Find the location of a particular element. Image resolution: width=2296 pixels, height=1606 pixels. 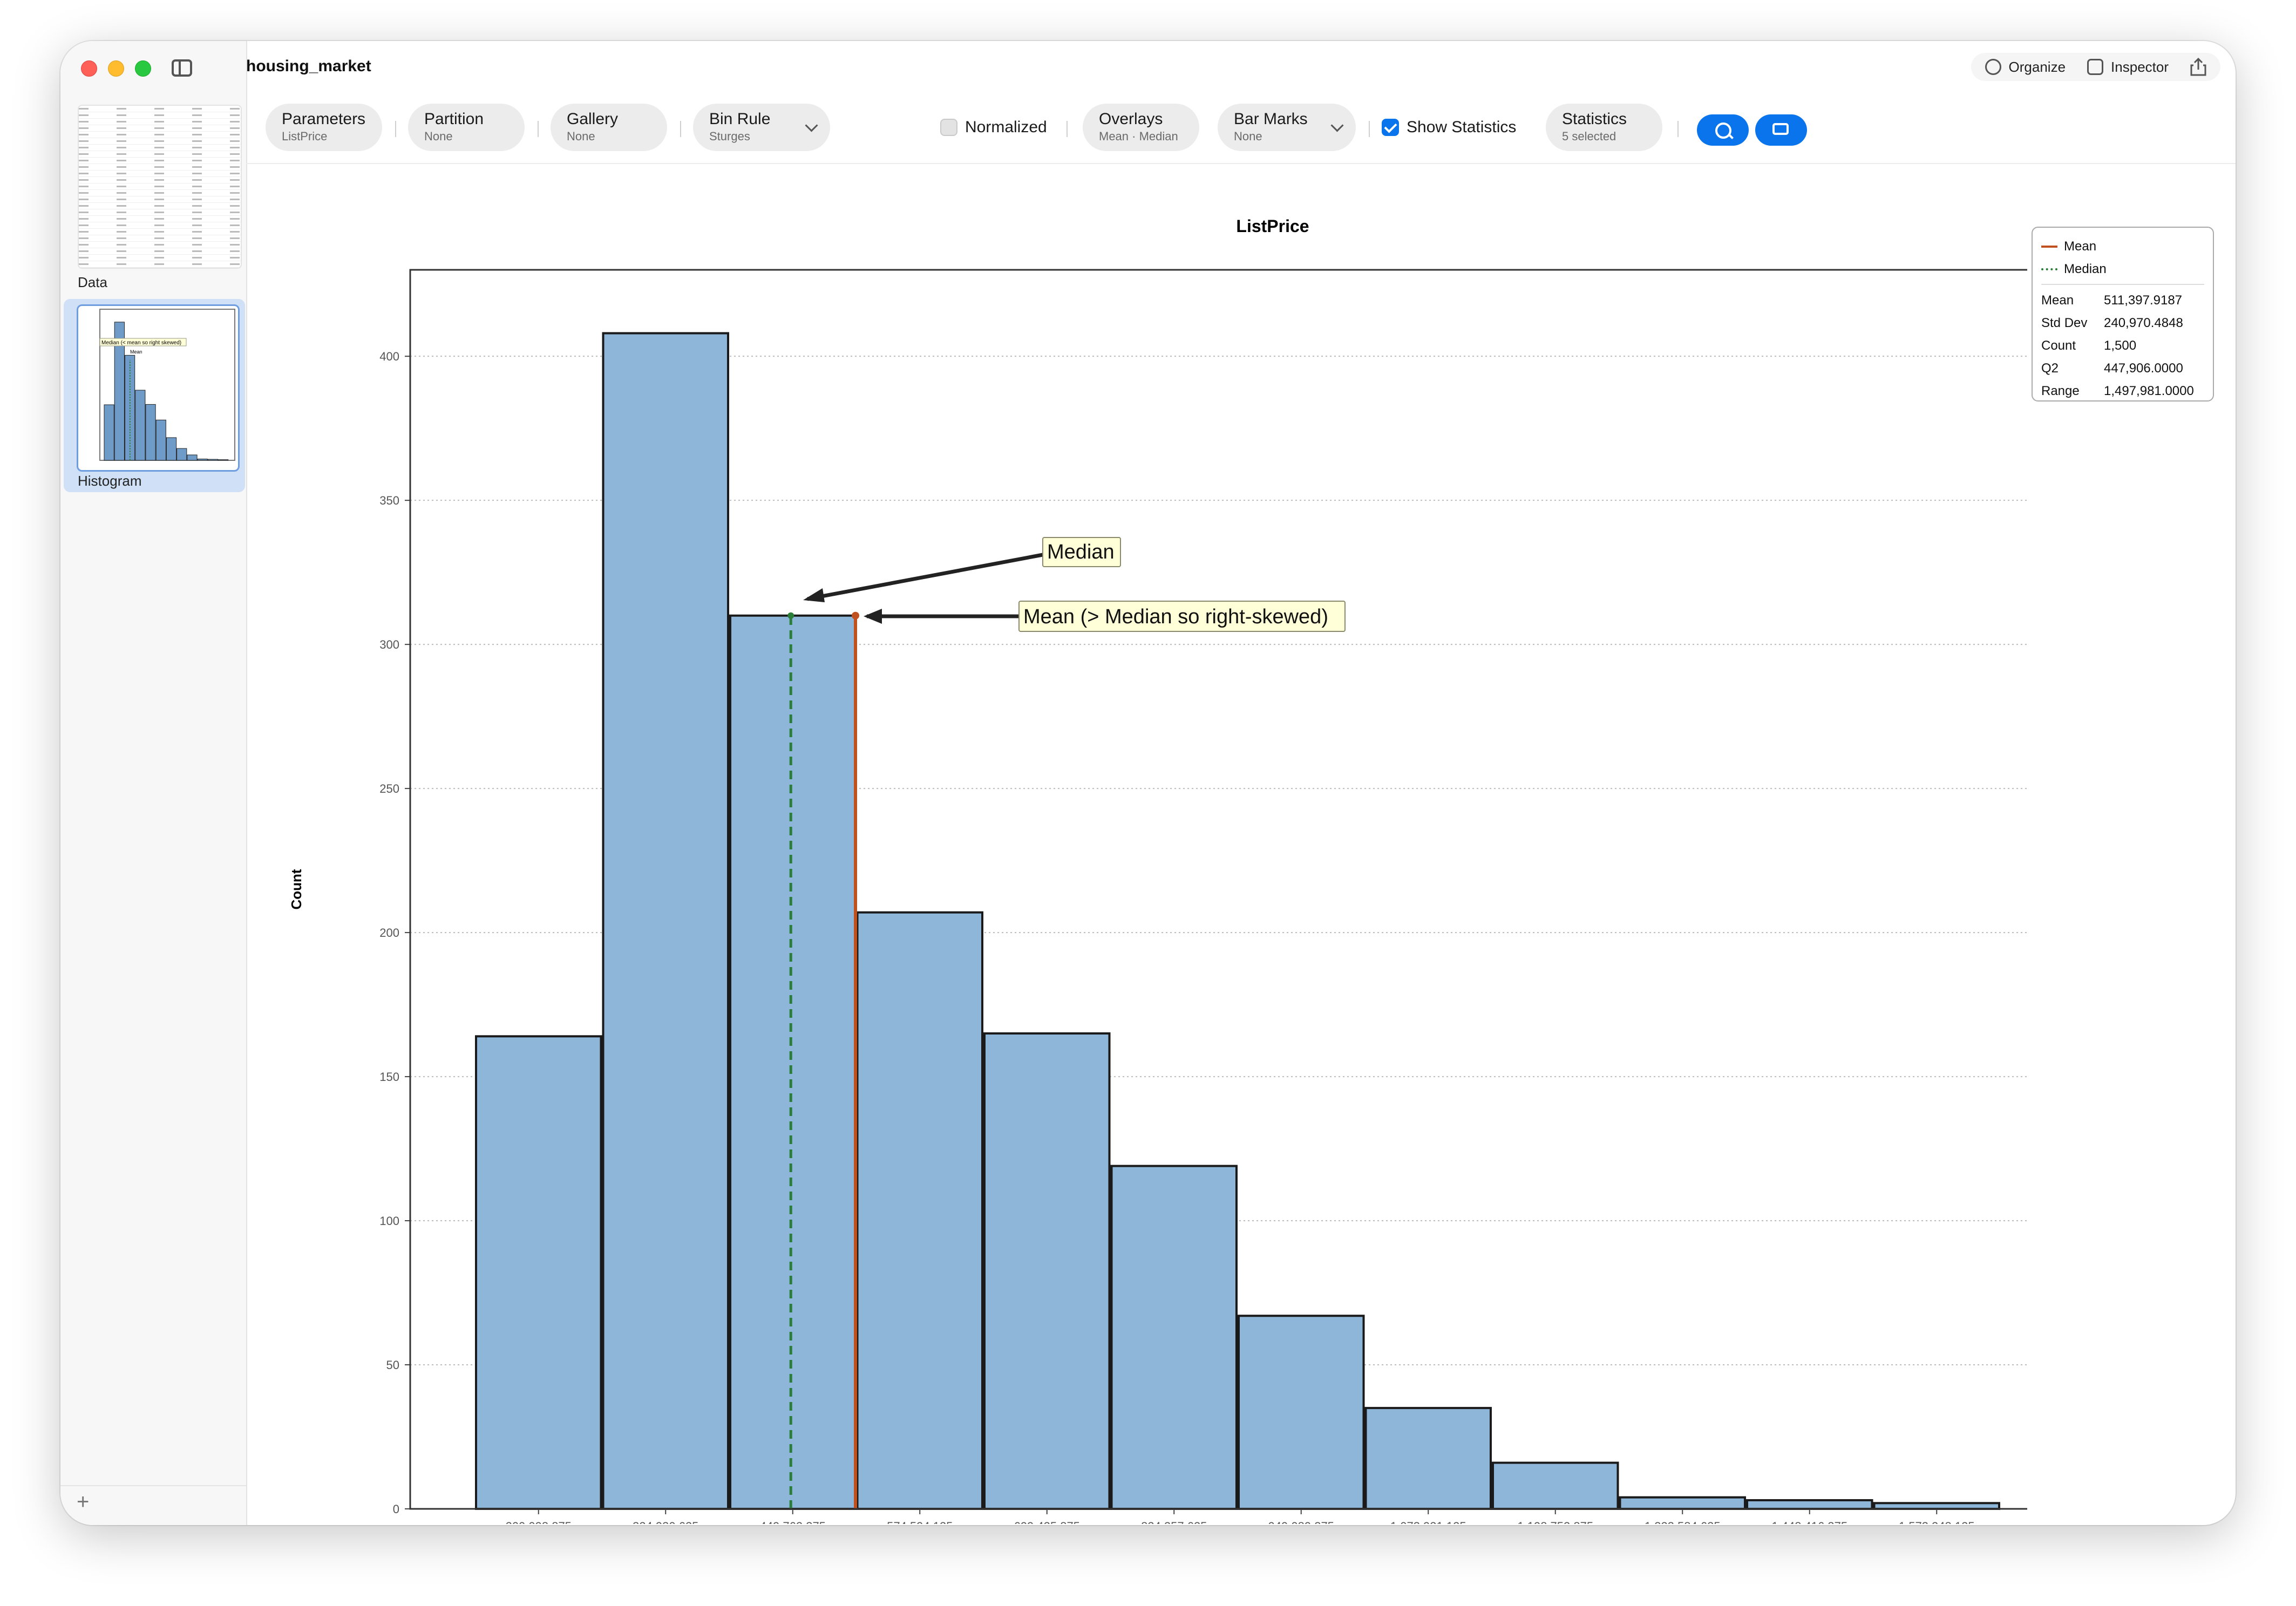

y-tick-label: 50 is located at coordinates (393, 1365).